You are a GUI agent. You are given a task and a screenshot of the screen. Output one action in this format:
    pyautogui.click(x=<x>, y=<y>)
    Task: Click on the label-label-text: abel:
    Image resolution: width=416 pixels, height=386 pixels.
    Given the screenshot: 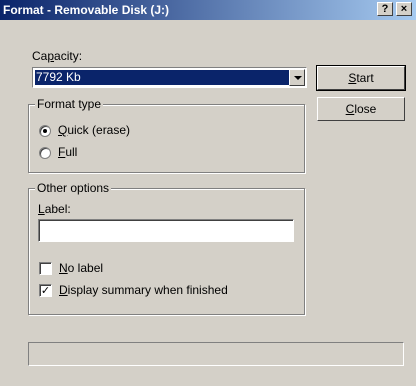 What is the action you would take?
    pyautogui.click(x=57, y=209)
    